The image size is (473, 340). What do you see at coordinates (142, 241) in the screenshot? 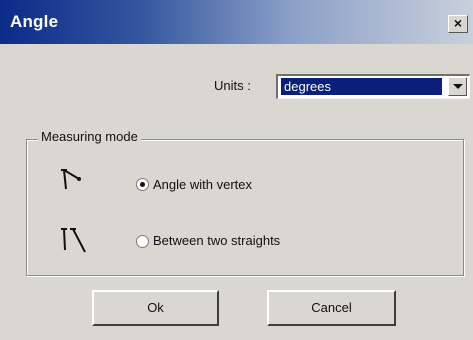
I see `radio-between-two-straights` at bounding box center [142, 241].